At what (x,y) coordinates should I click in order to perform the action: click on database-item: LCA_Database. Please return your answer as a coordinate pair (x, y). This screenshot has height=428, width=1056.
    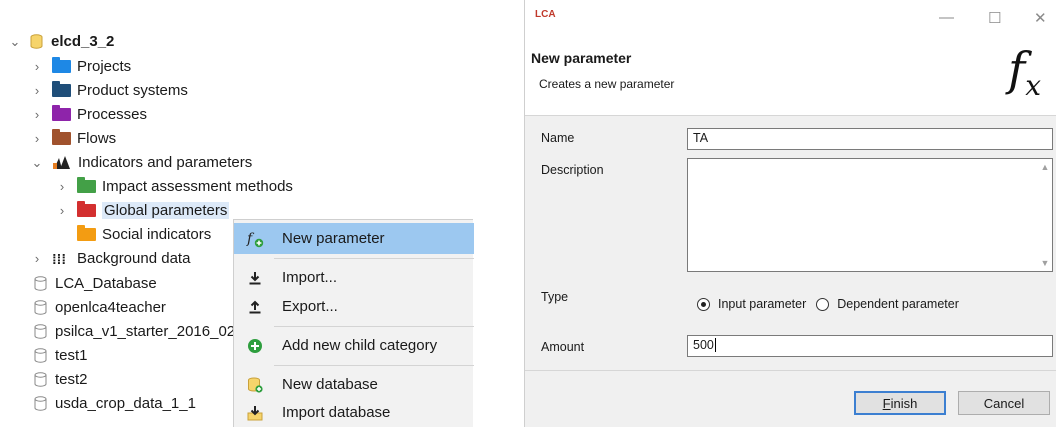
    Looking at the image, I should click on (95, 283).